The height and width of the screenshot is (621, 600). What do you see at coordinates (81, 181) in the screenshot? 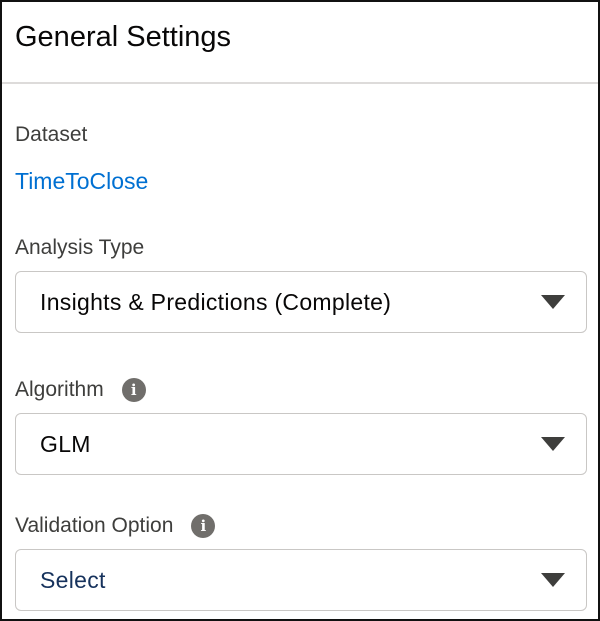
I see `dataset-link: TimeToClose` at bounding box center [81, 181].